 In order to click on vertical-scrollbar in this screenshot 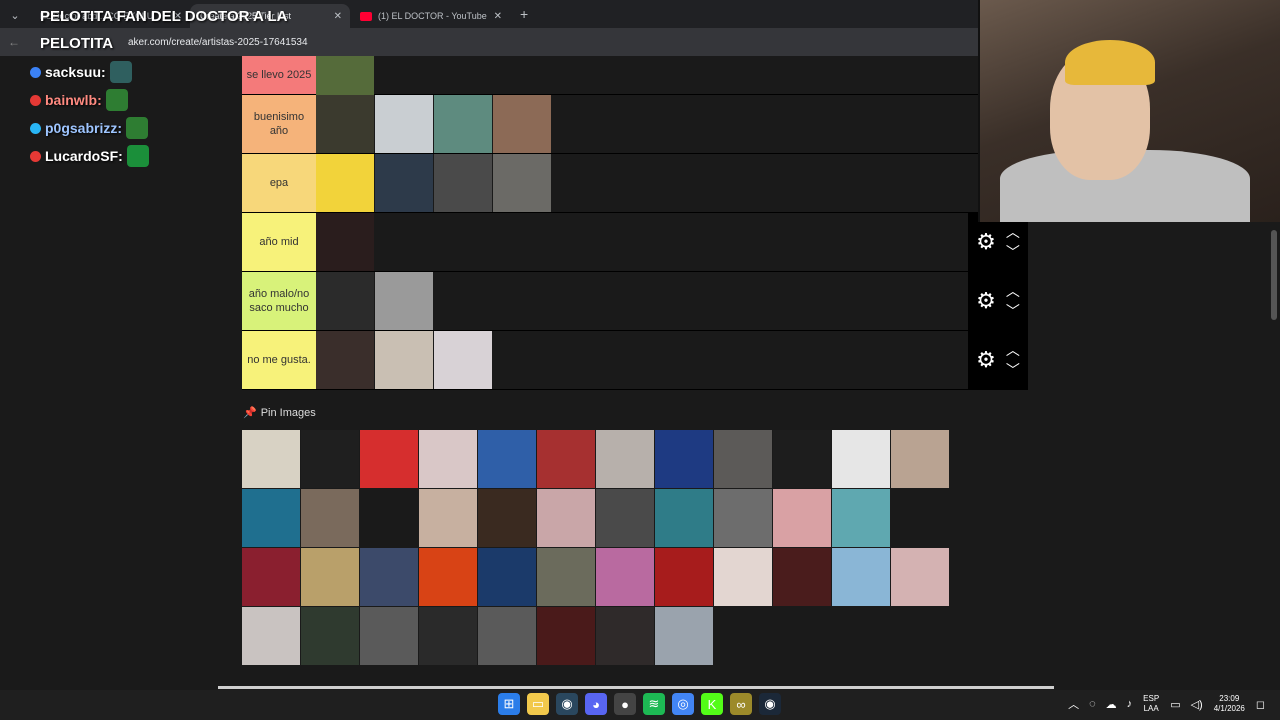, I will do `click(1274, 275)`.